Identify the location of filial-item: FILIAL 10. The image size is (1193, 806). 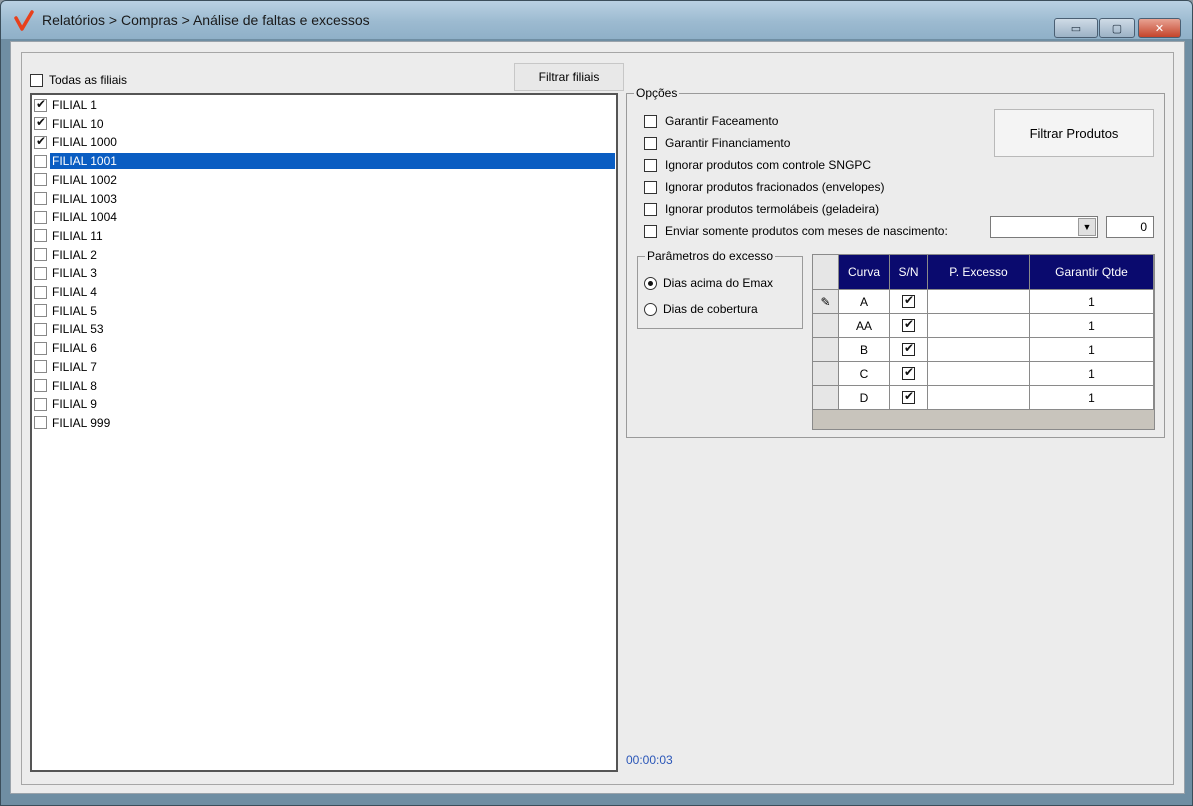
(70, 124).